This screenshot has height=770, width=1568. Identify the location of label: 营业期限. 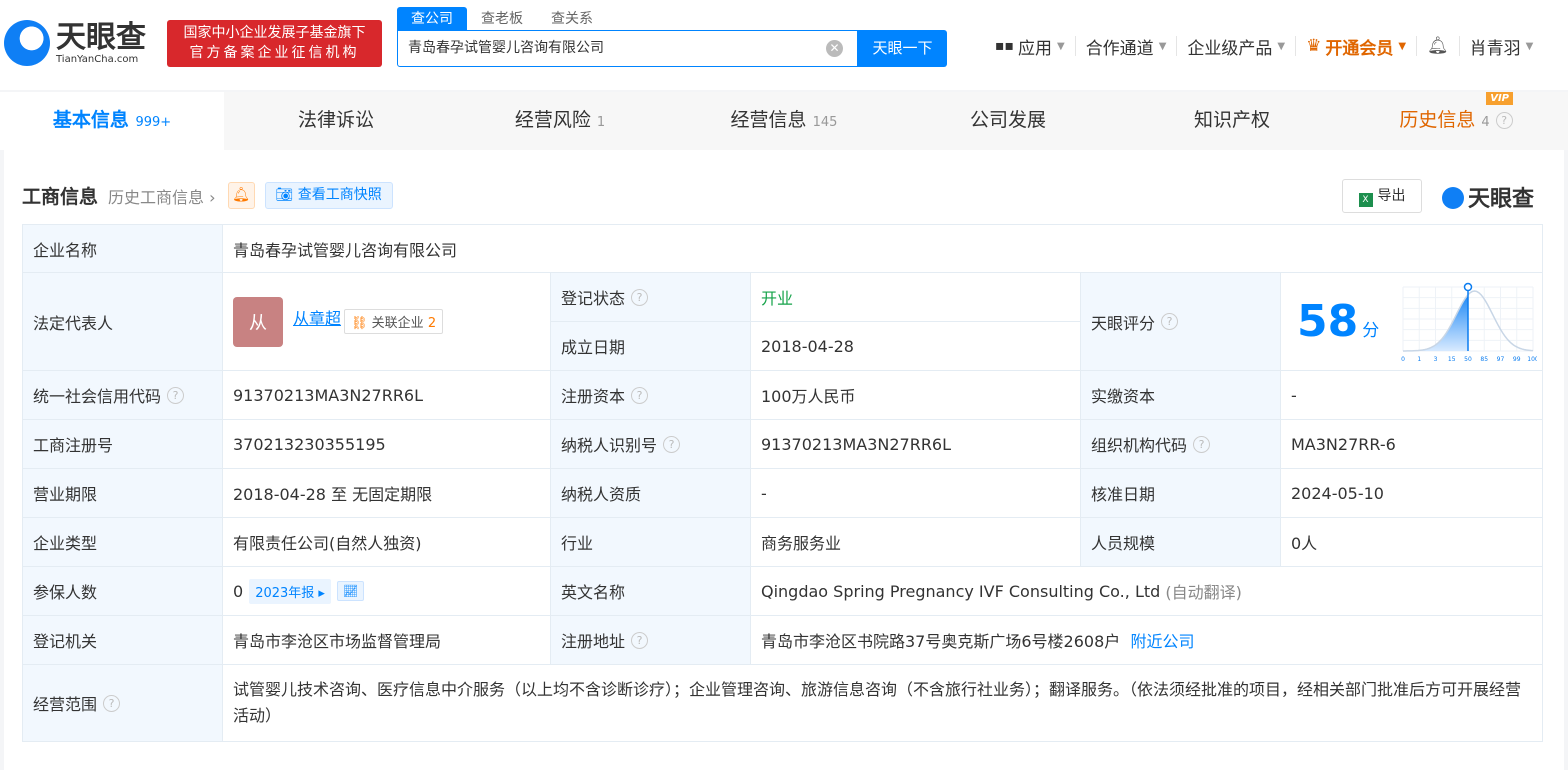
(123, 493).